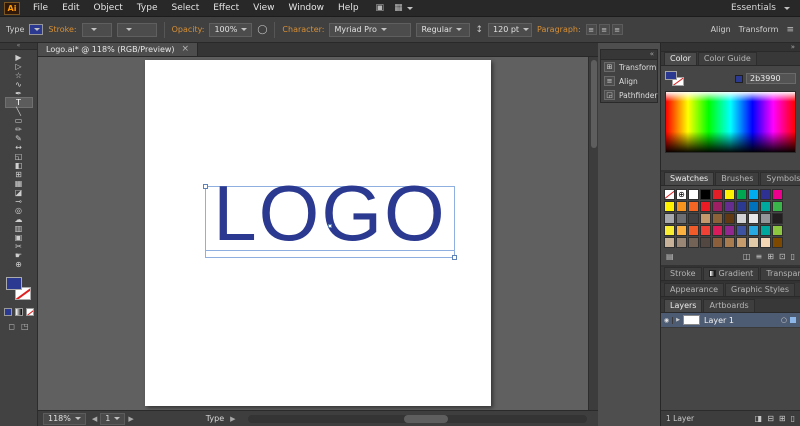 Image resolution: width=800 pixels, height=426 pixels. I want to click on new-sublayer-icon: ⊟, so click(770, 418).